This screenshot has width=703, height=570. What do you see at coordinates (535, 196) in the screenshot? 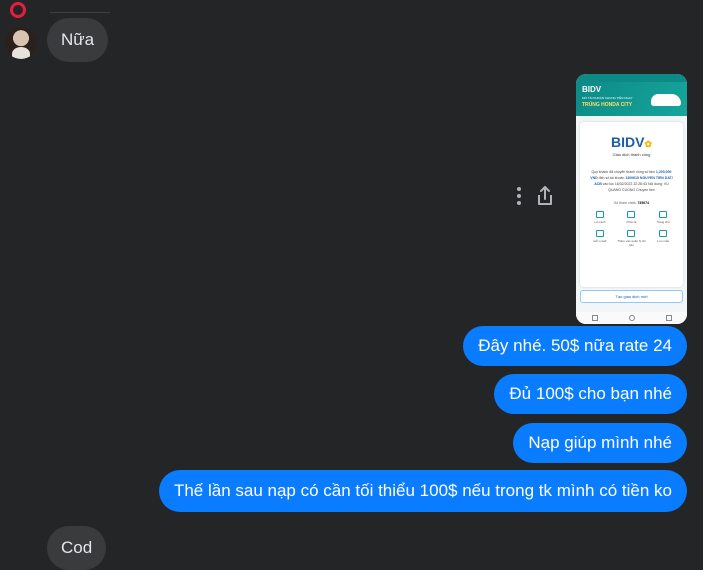
I see `message-actions` at bounding box center [535, 196].